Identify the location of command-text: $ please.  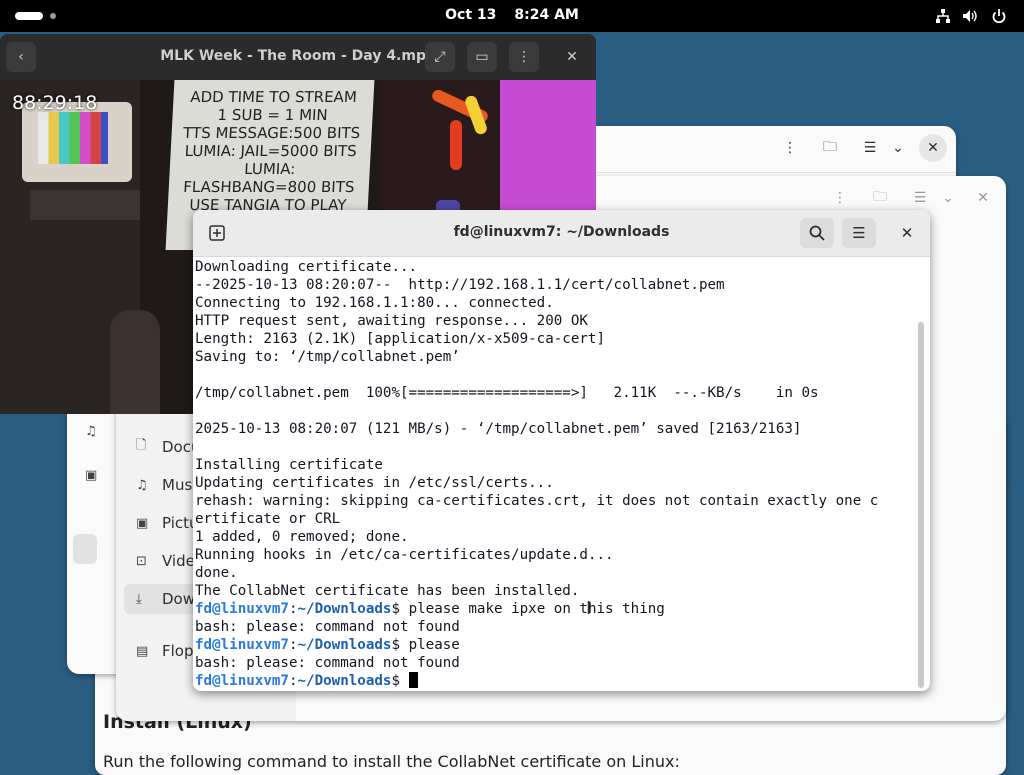
(425, 645).